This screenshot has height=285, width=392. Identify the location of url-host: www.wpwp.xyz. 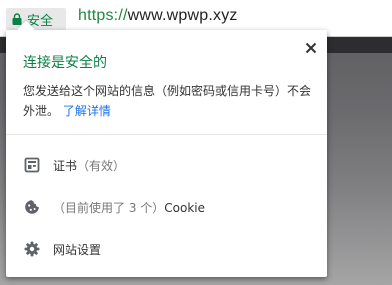
(182, 15).